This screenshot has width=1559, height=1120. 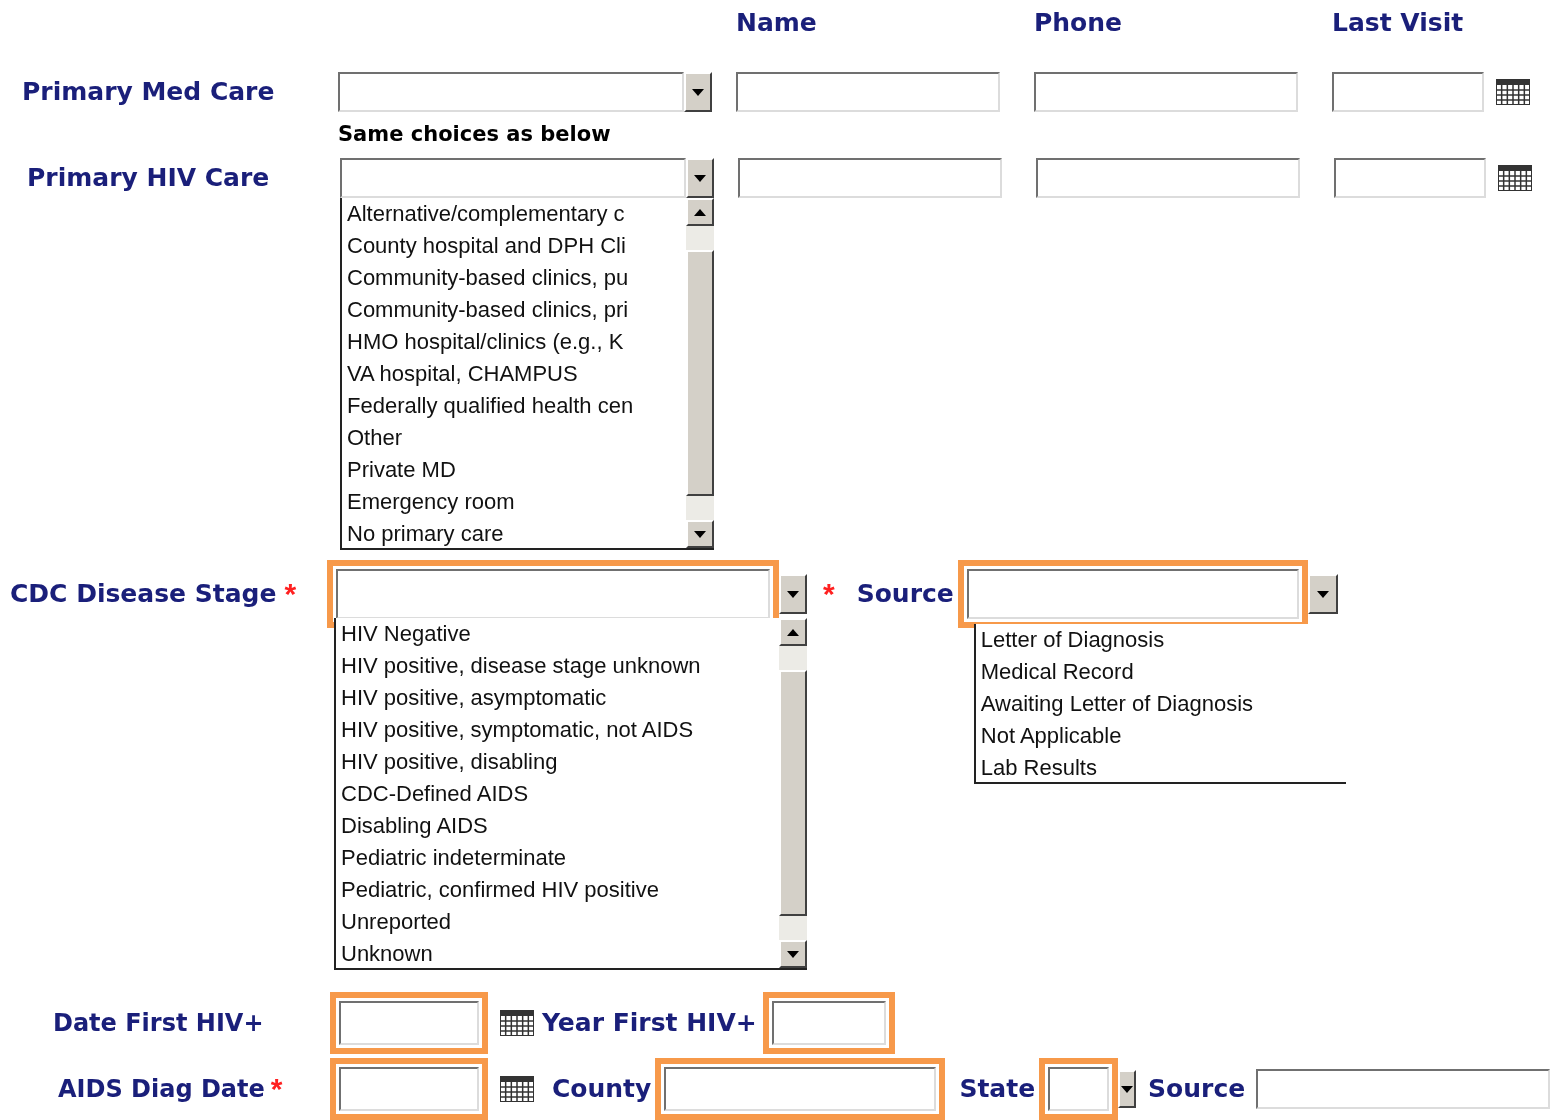 I want to click on list-option: CDC-Defined AIDS, so click(x=560, y=794).